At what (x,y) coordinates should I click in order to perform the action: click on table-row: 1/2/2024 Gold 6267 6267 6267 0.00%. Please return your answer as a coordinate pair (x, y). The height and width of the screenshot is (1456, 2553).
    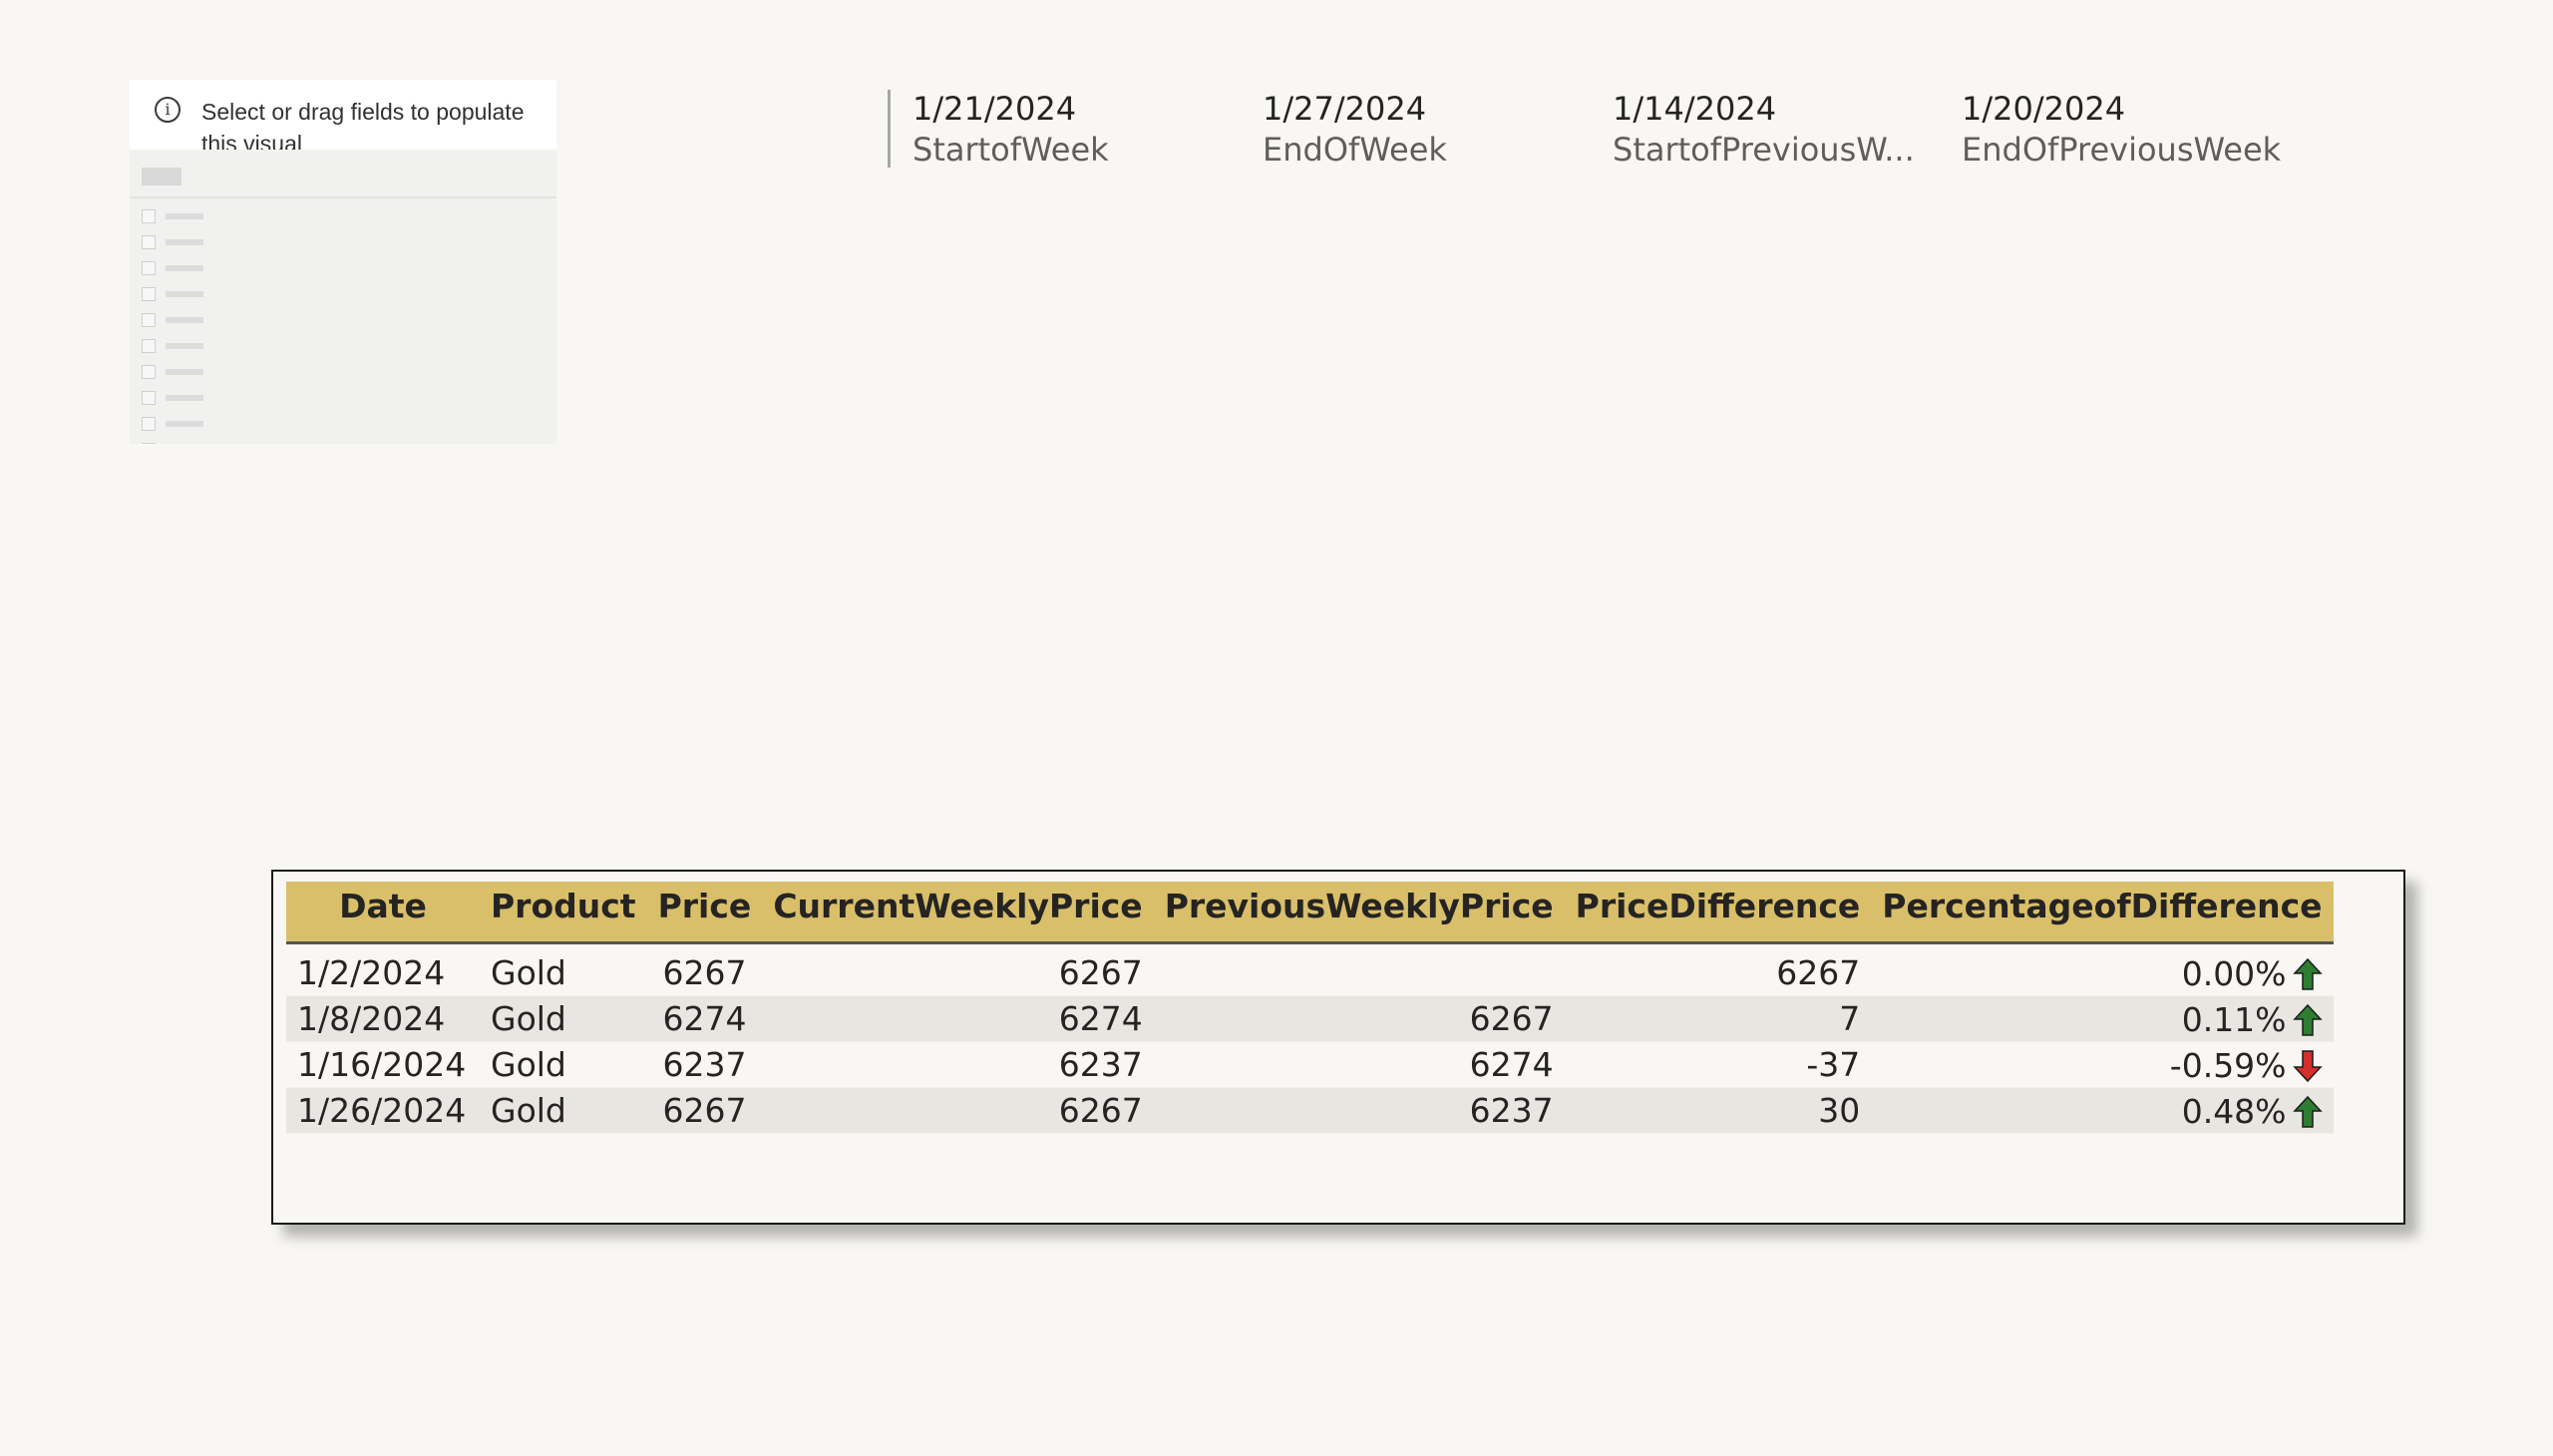
    Looking at the image, I should click on (1310, 969).